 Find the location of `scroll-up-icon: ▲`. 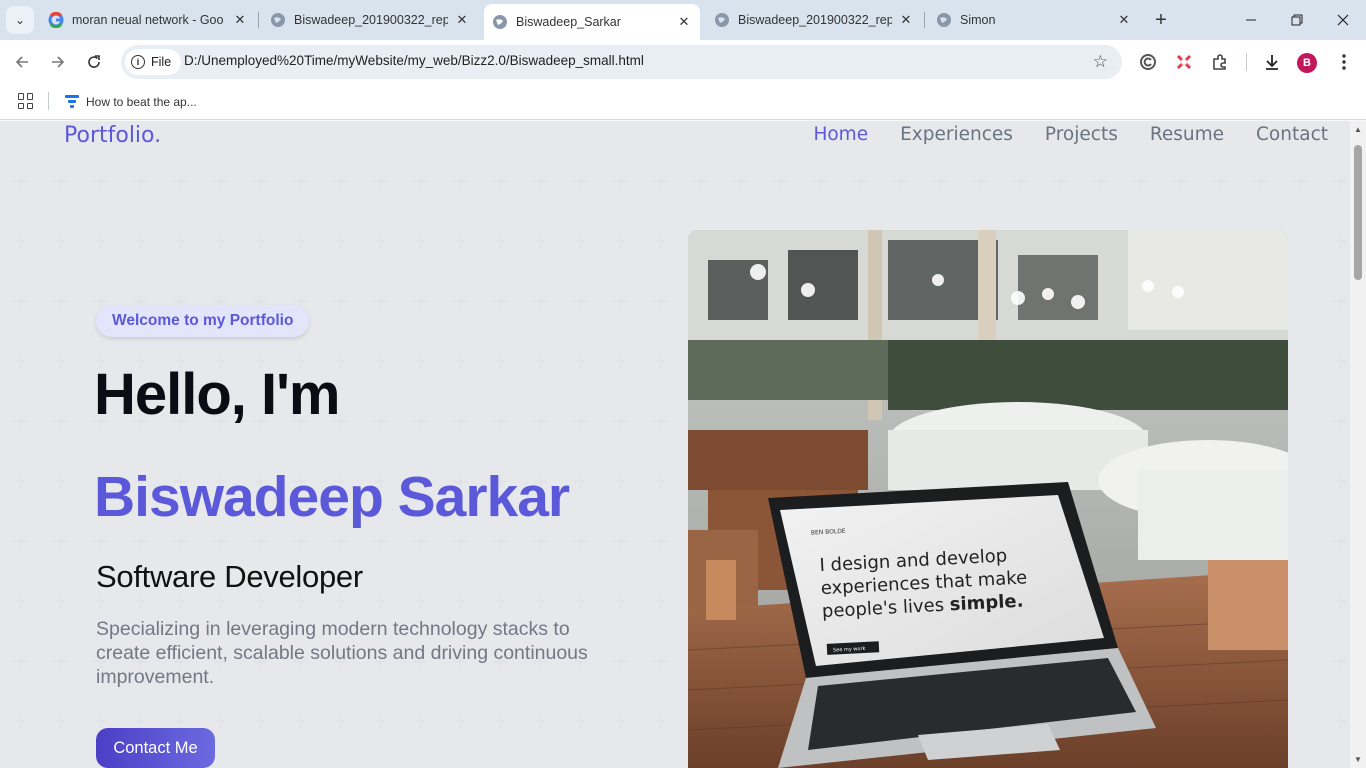

scroll-up-icon: ▲ is located at coordinates (1358, 129).